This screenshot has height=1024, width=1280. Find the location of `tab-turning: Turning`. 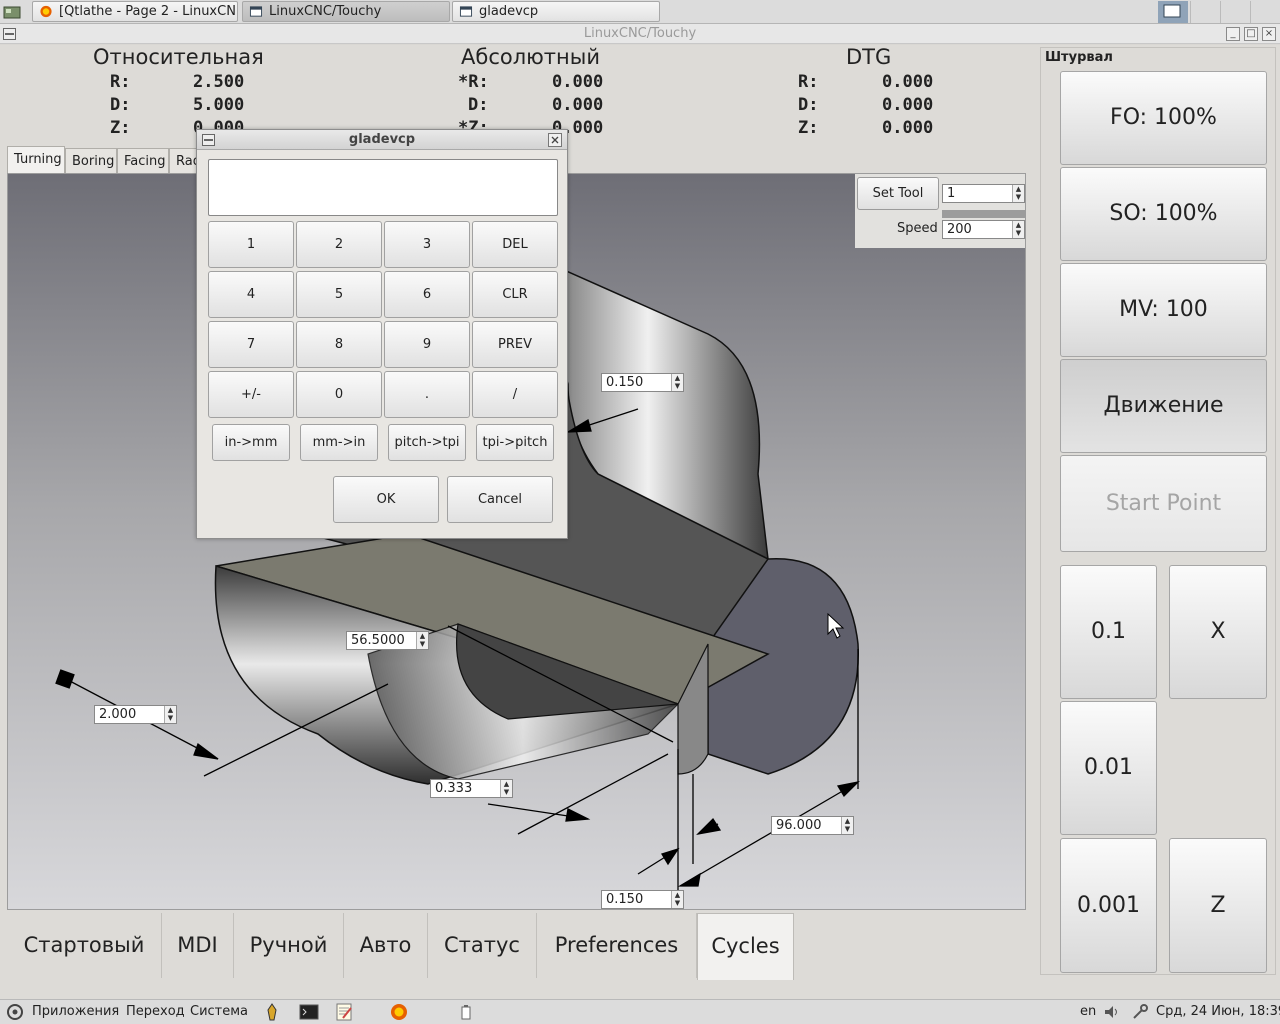

tab-turning: Turning is located at coordinates (36, 160).